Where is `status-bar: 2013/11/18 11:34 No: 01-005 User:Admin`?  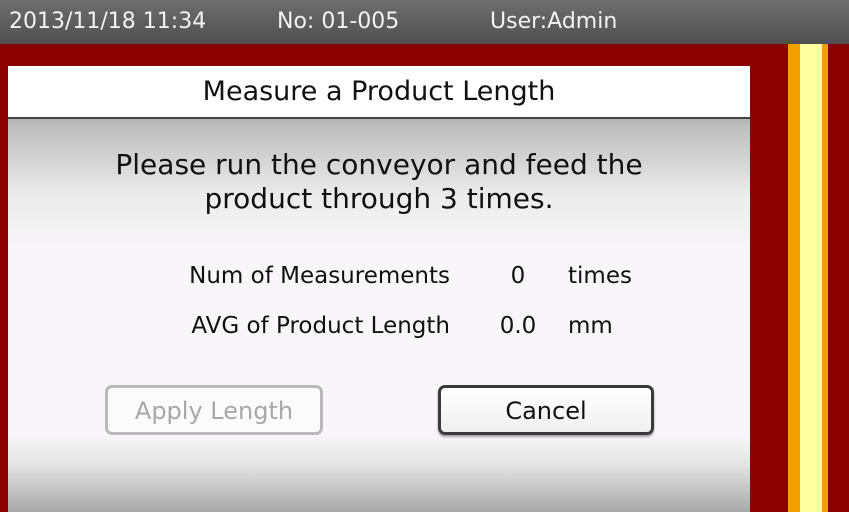 status-bar: 2013/11/18 11:34 No: 01-005 User:Admin is located at coordinates (424, 22).